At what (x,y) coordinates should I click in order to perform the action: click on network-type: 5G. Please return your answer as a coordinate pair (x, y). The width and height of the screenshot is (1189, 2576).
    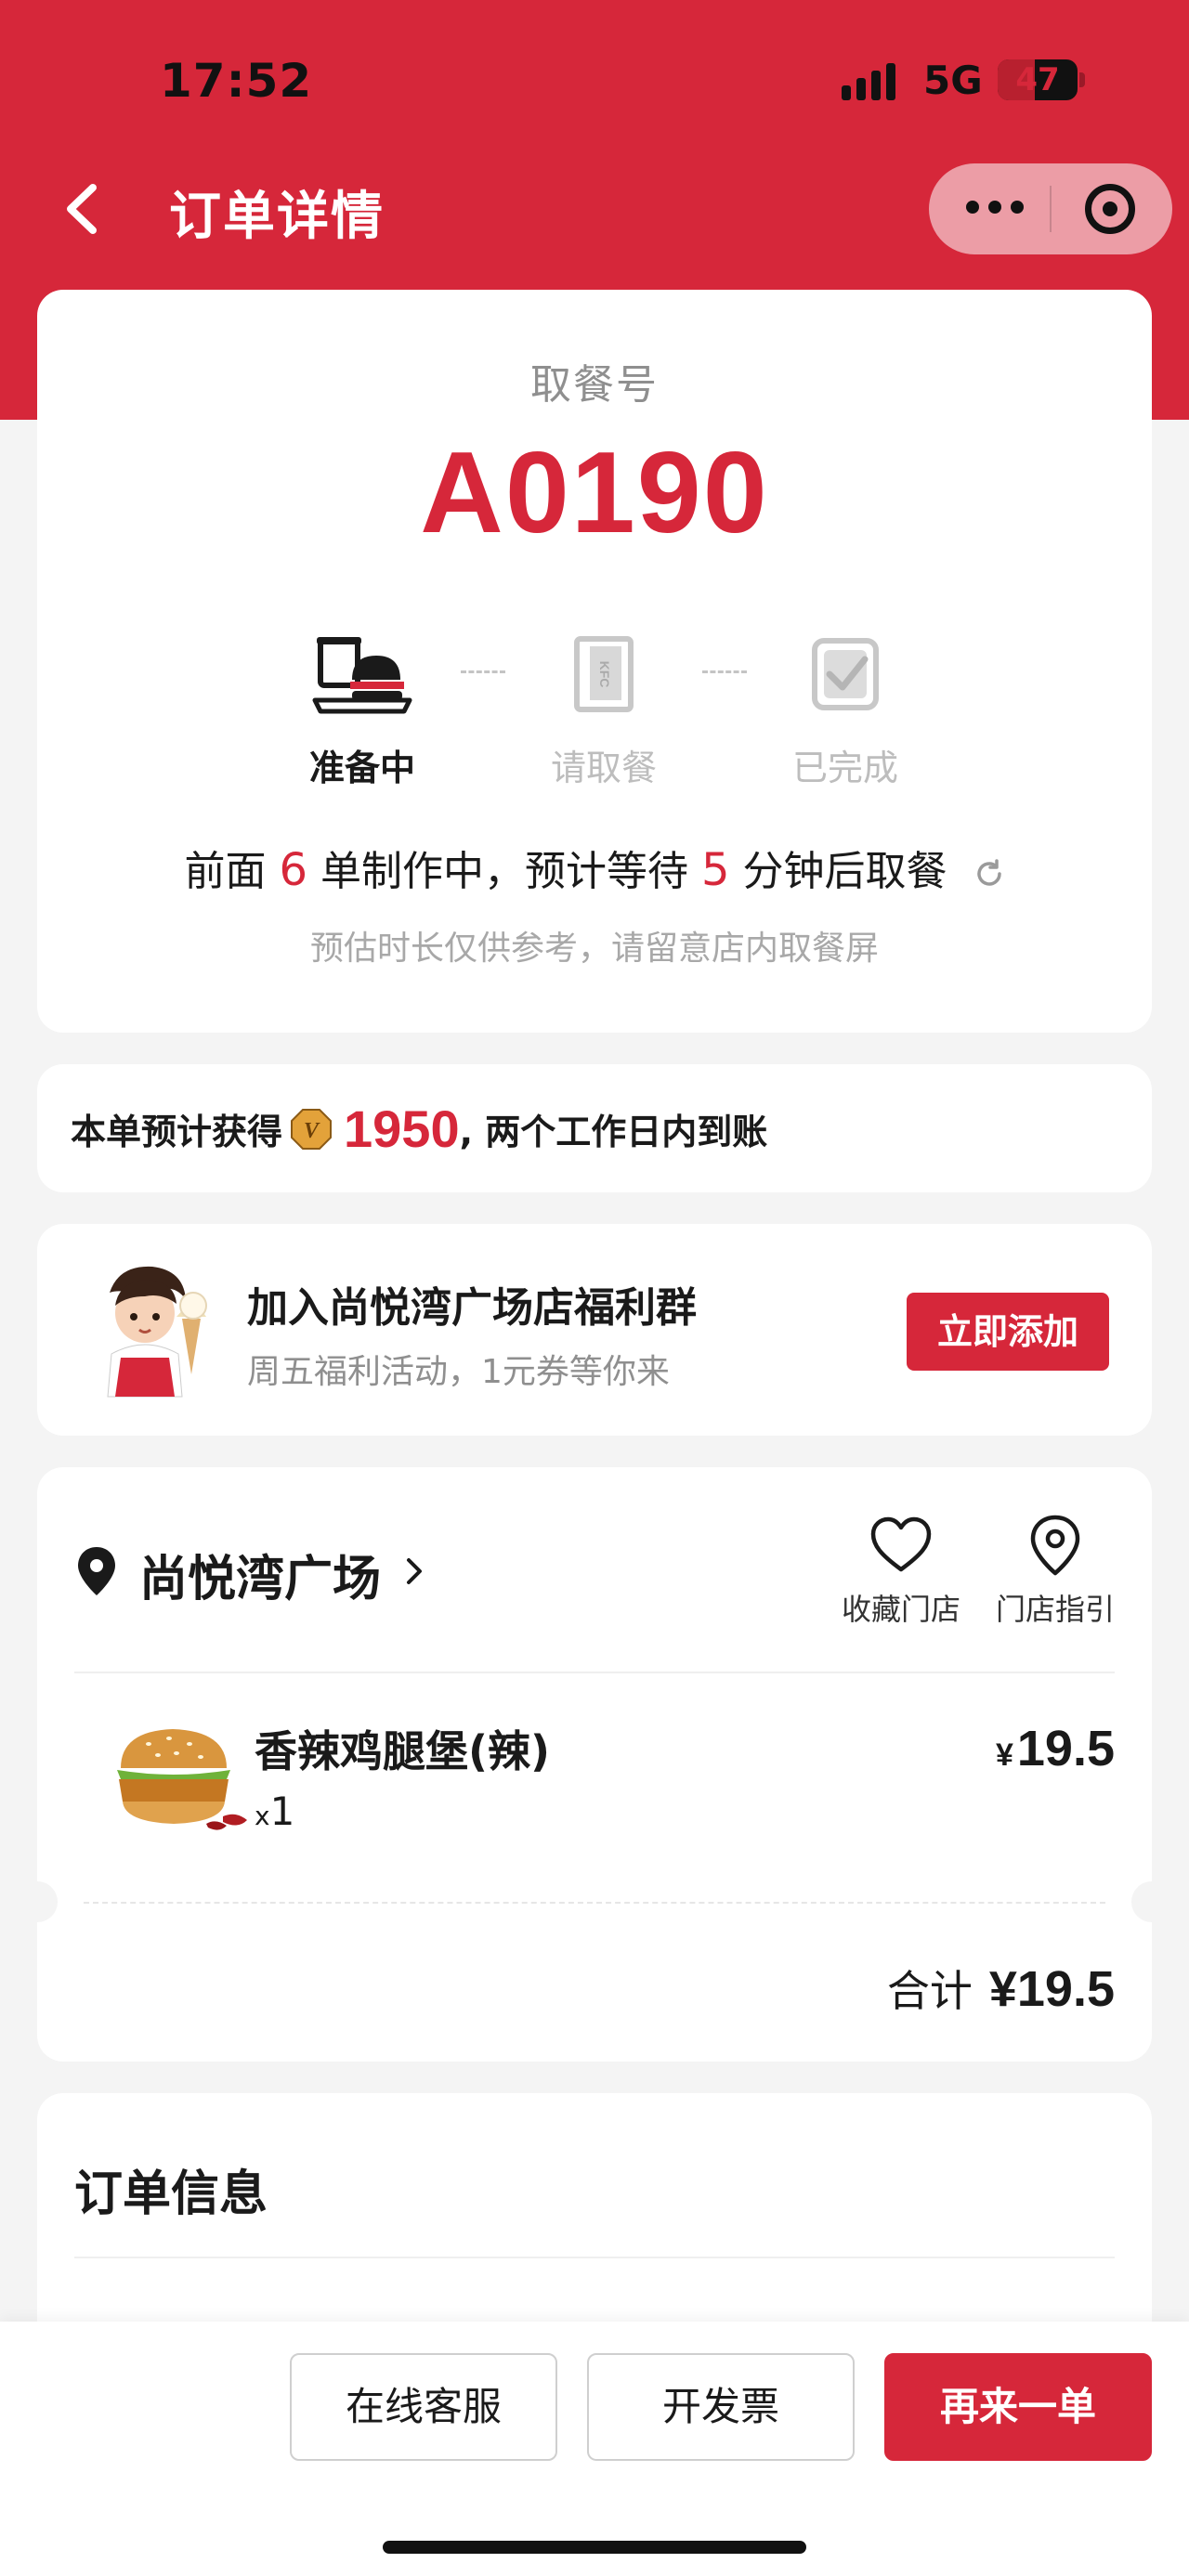
    Looking at the image, I should click on (953, 81).